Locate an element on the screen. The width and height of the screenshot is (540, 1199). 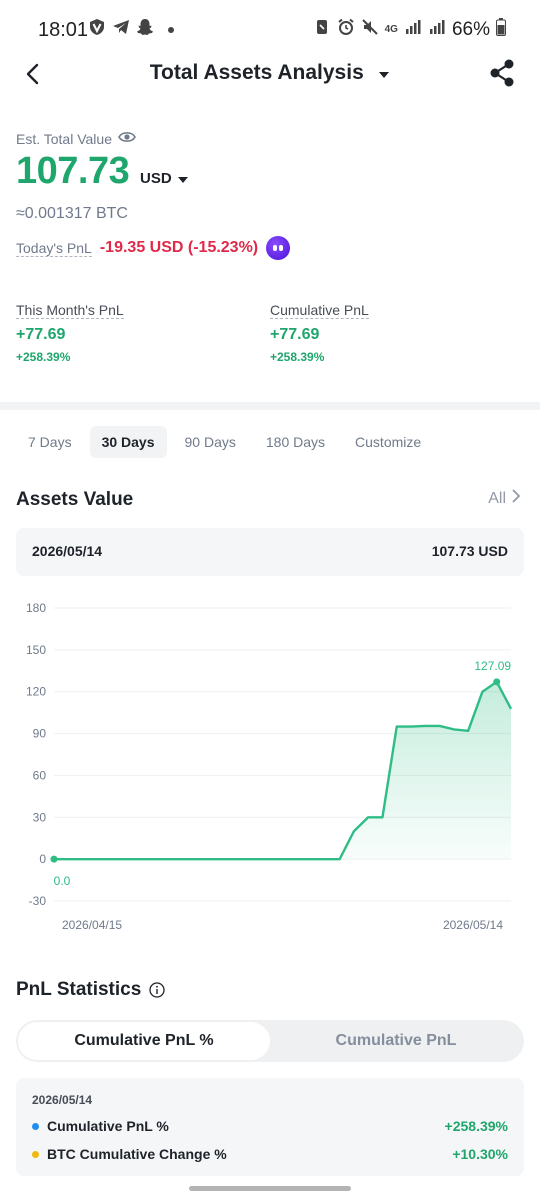
x-tick-label: 2026/05/14 is located at coordinates (473, 925).